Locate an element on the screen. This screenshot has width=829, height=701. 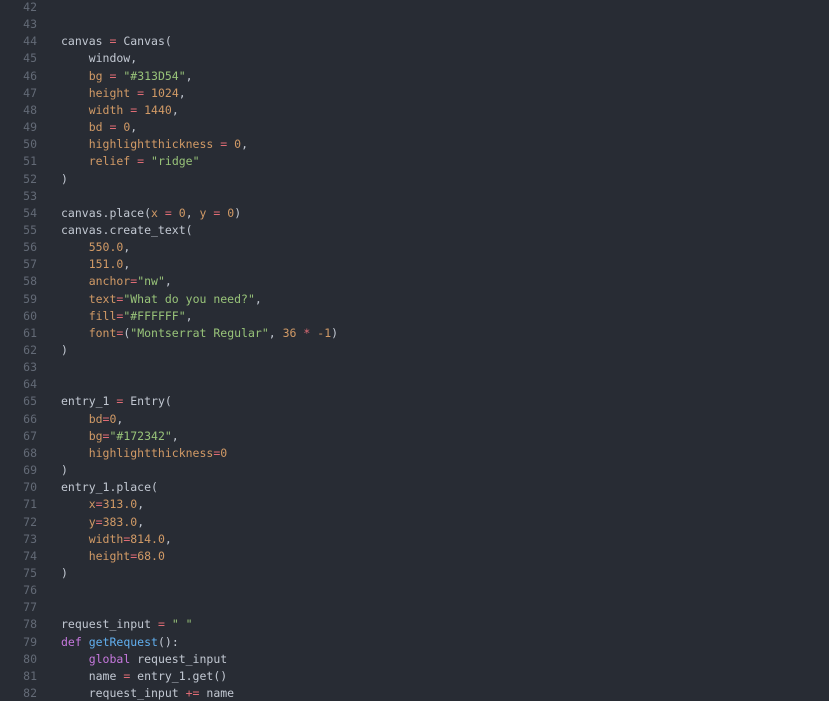
code-token: entry_1.get() is located at coordinates (179, 676).